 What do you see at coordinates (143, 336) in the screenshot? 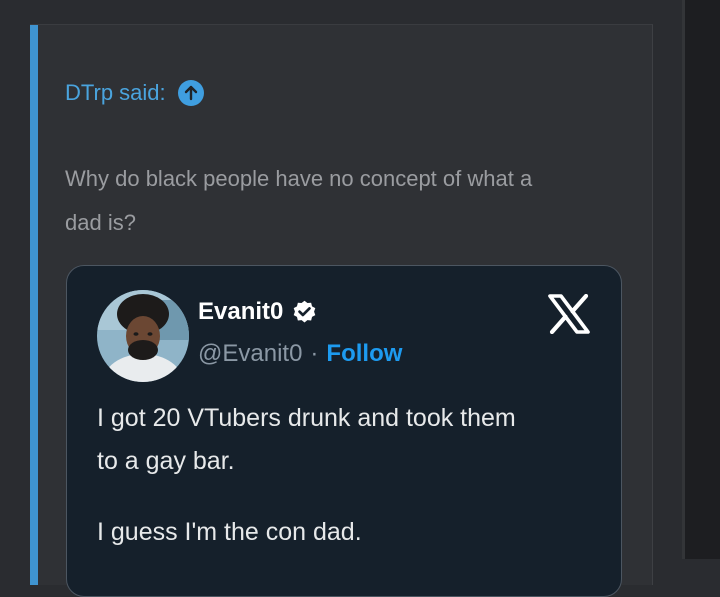
I see `avatar` at bounding box center [143, 336].